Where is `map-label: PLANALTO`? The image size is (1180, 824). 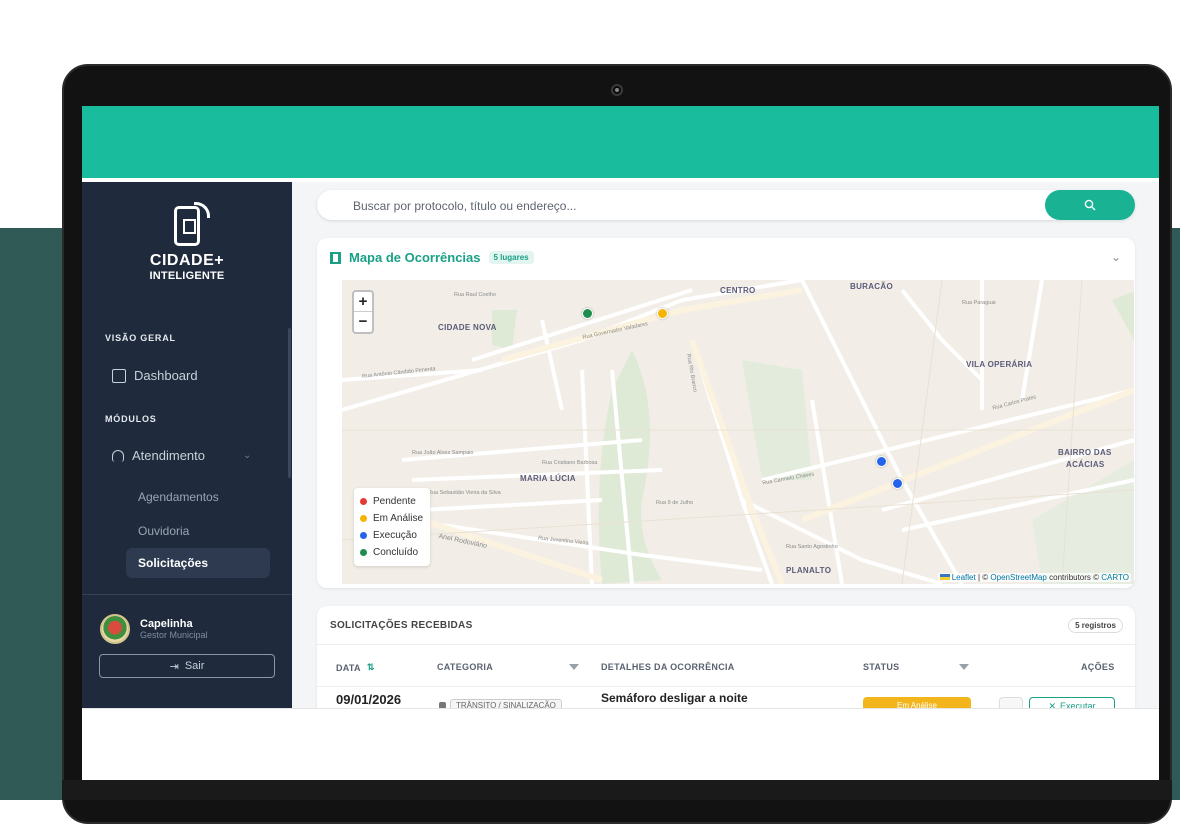 map-label: PLANALTO is located at coordinates (809, 570).